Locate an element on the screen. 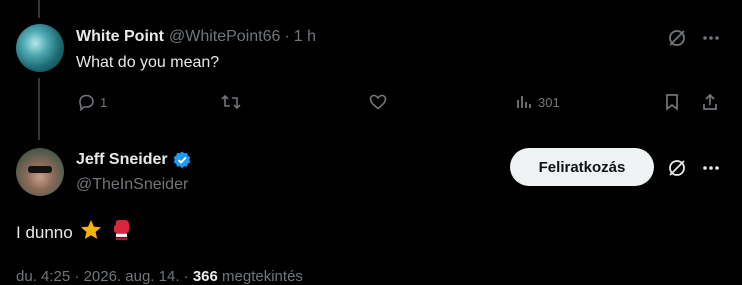  follow-button: Feliratkozás is located at coordinates (582, 167).